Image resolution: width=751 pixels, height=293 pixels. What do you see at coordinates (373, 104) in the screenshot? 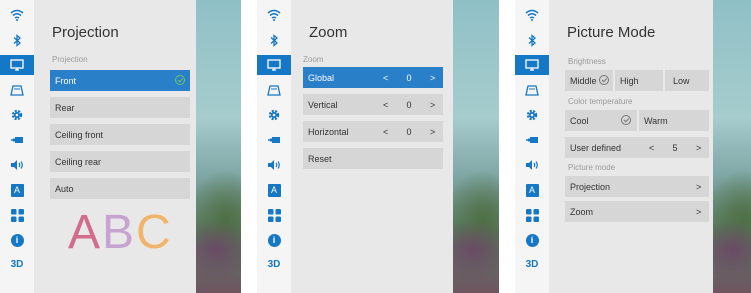
I see `zoom-vertical-row: Vertical < 0 >` at bounding box center [373, 104].